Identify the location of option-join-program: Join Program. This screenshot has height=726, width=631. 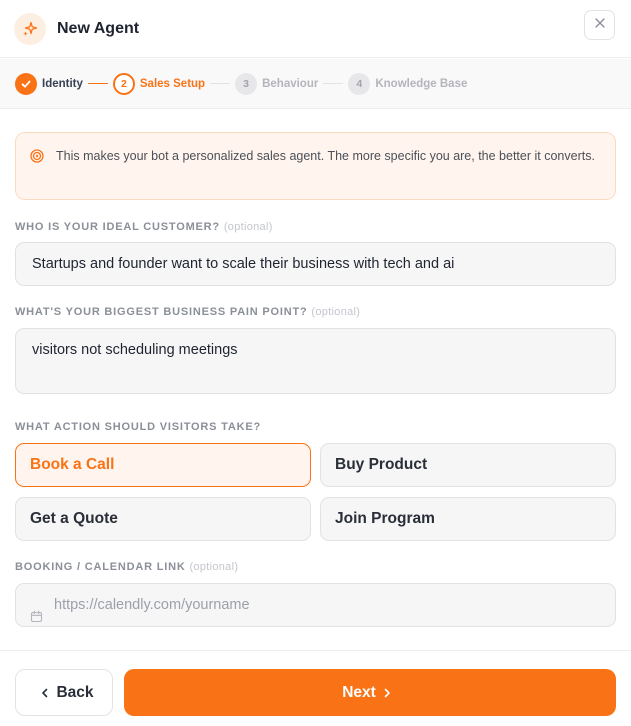
(468, 519).